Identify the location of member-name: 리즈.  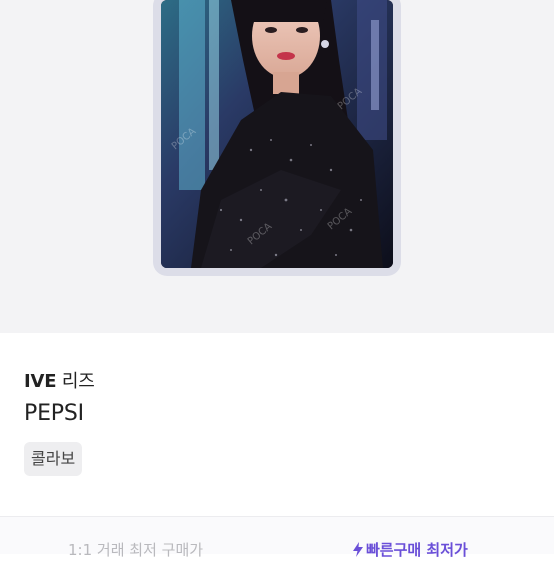
(78, 381).